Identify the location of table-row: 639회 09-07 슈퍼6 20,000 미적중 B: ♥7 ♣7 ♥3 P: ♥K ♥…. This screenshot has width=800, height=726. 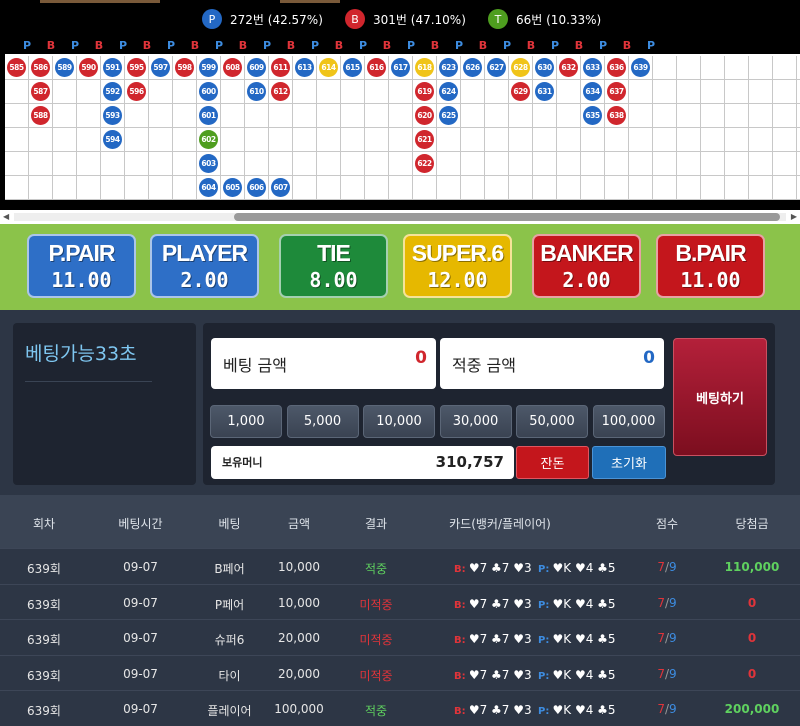
(400, 637).